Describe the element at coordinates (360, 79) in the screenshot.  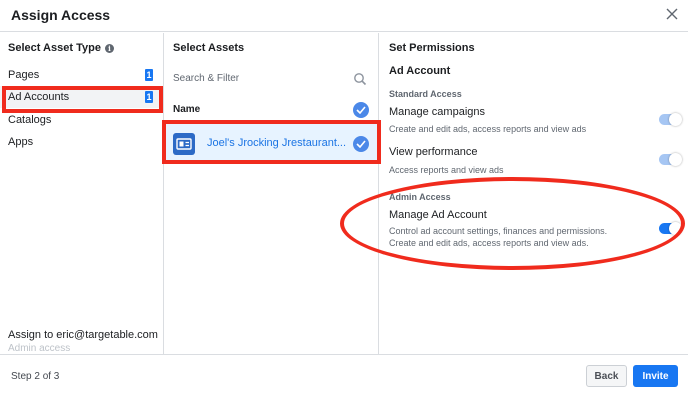
I see `search-icon` at that location.